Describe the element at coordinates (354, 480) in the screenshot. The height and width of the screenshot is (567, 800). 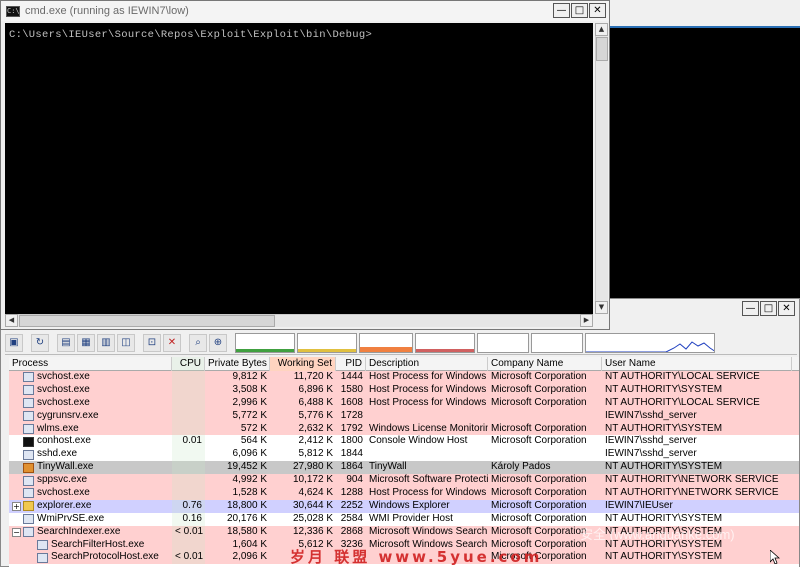
I see `pid-cell: 904` at that location.